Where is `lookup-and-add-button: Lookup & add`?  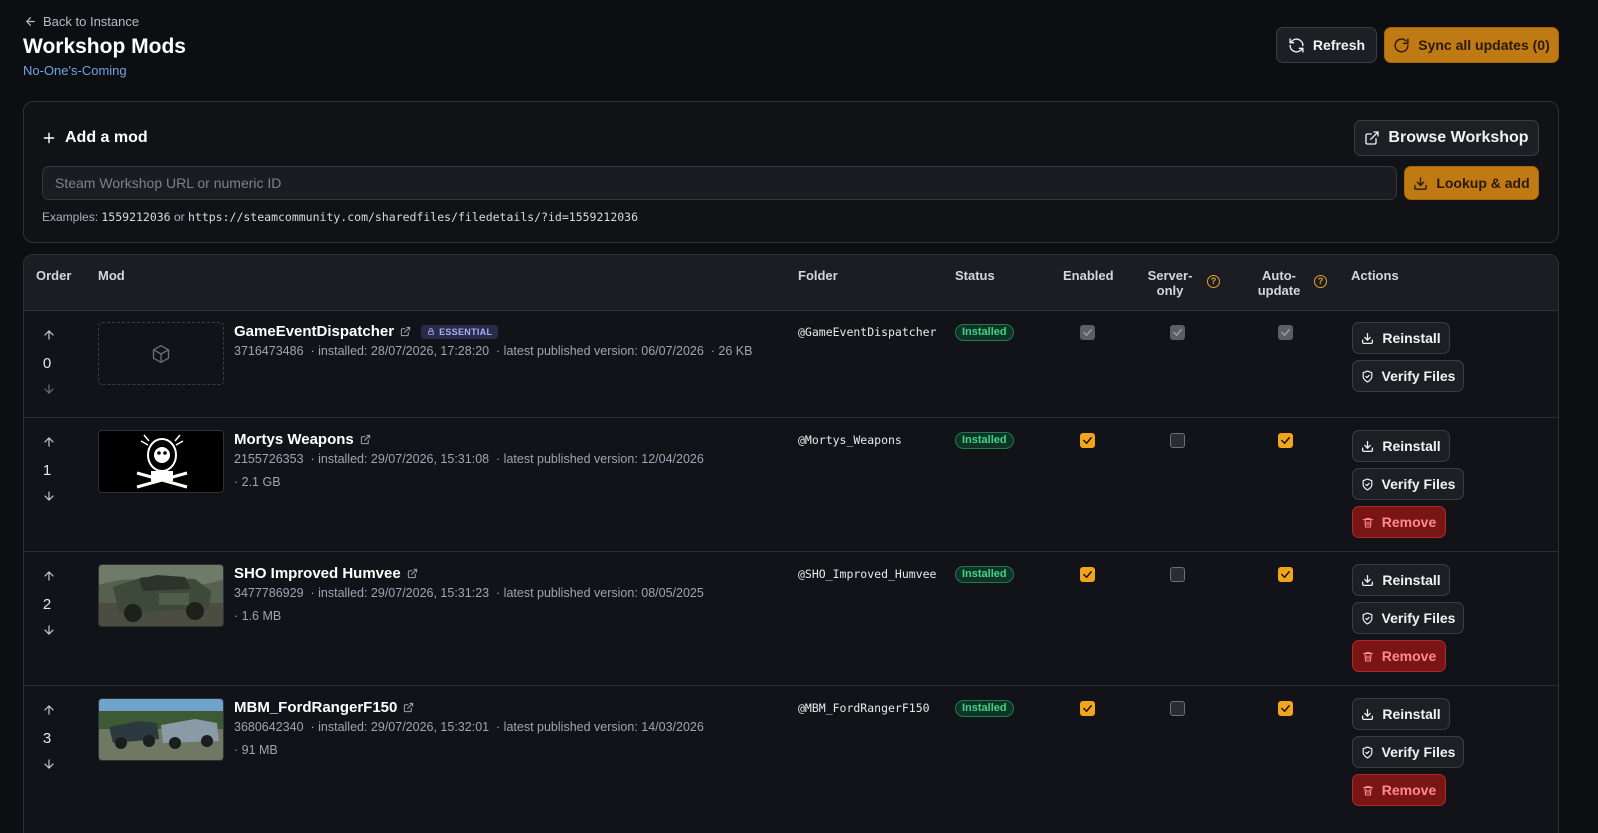 lookup-and-add-button: Lookup & add is located at coordinates (1471, 183).